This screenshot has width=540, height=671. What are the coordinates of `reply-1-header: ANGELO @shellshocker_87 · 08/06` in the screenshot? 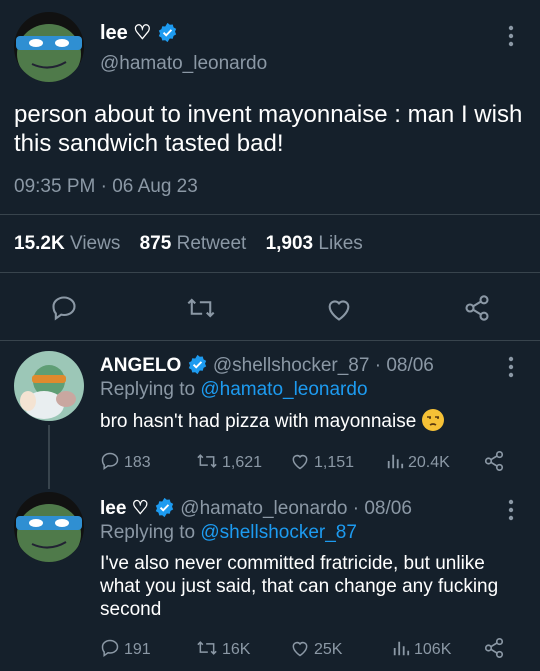 It's located at (267, 365).